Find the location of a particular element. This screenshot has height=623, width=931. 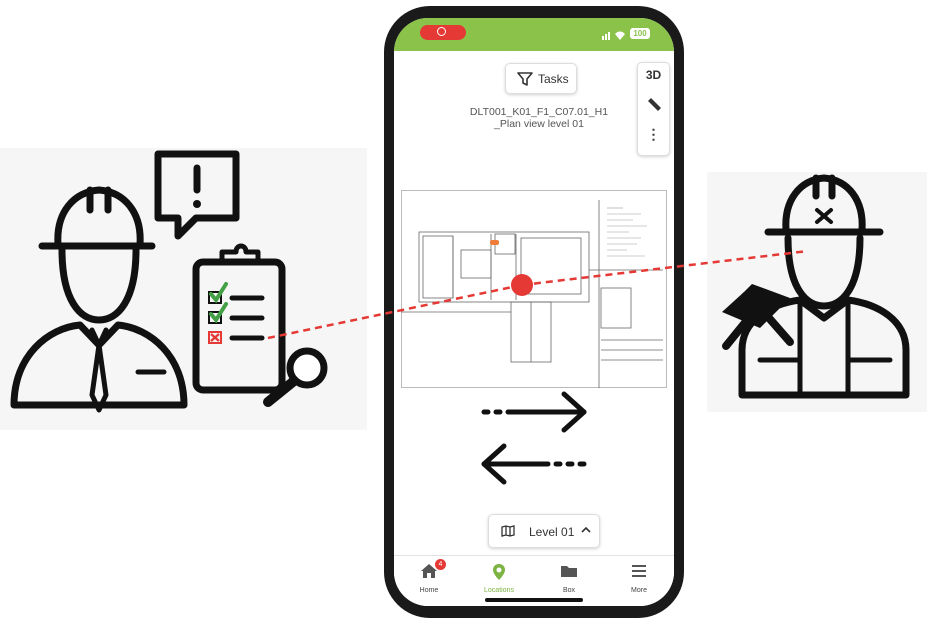

hard-hat-icon is located at coordinates (97, 218).